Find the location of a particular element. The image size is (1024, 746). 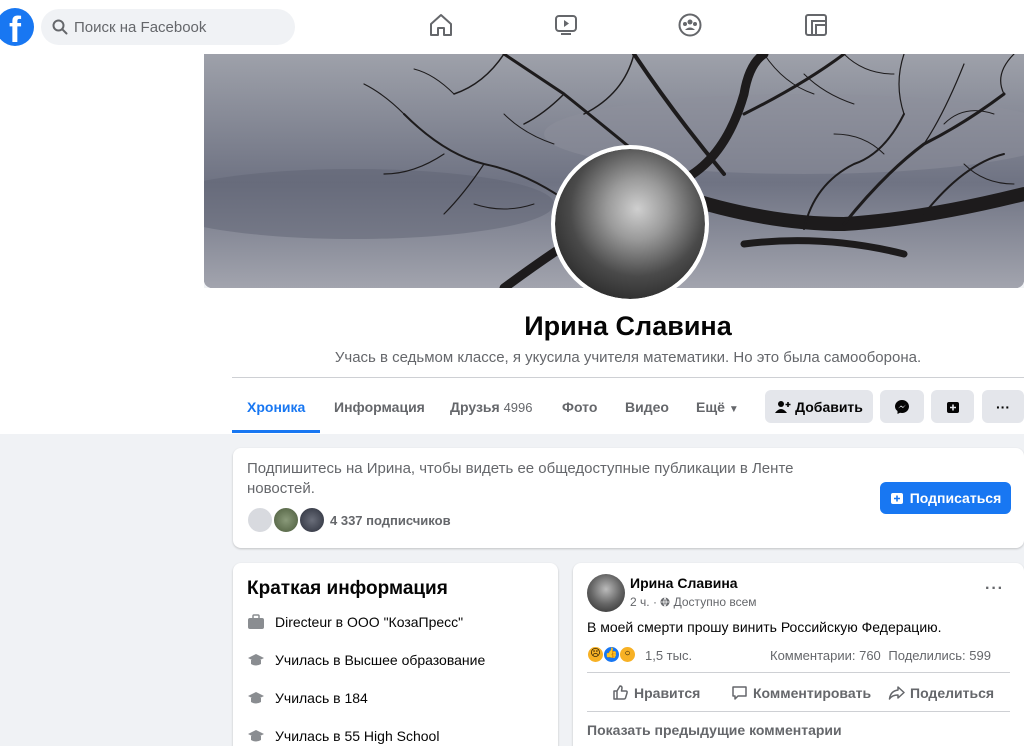

intro-item-education: Училась в 184 is located at coordinates (307, 698).